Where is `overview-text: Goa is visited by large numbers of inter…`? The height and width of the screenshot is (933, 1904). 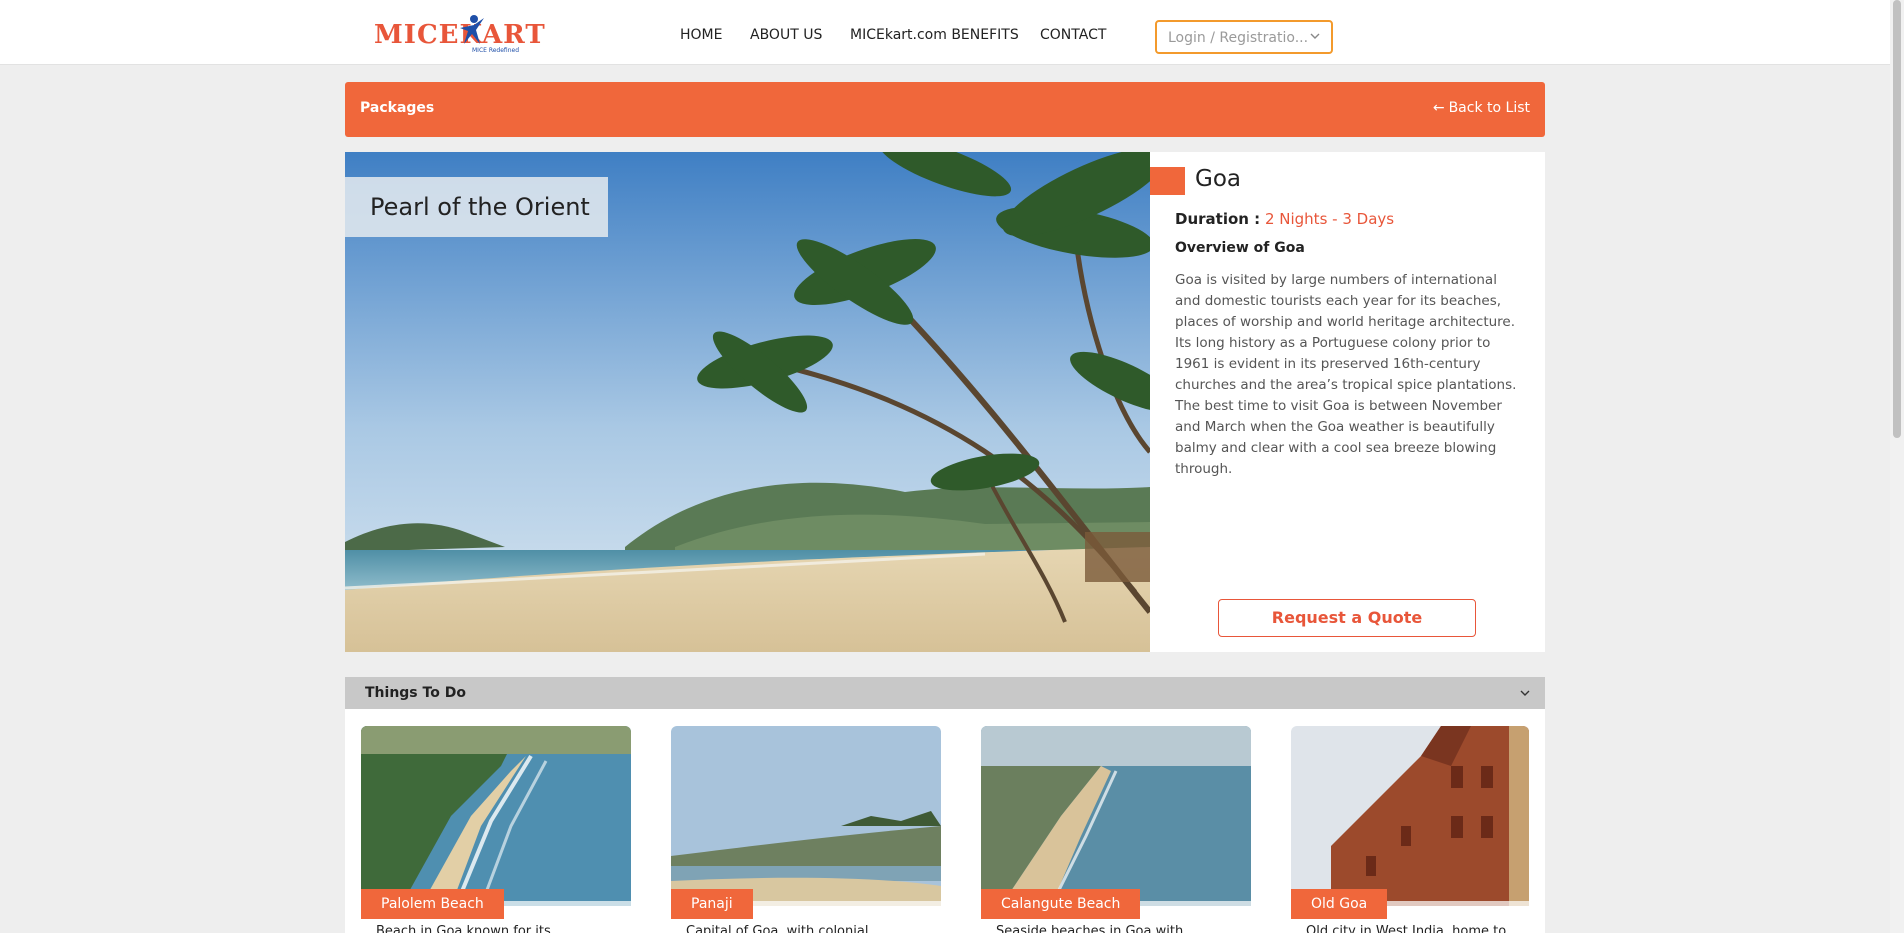 overview-text: Goa is visited by large numbers of inter… is located at coordinates (1346, 374).